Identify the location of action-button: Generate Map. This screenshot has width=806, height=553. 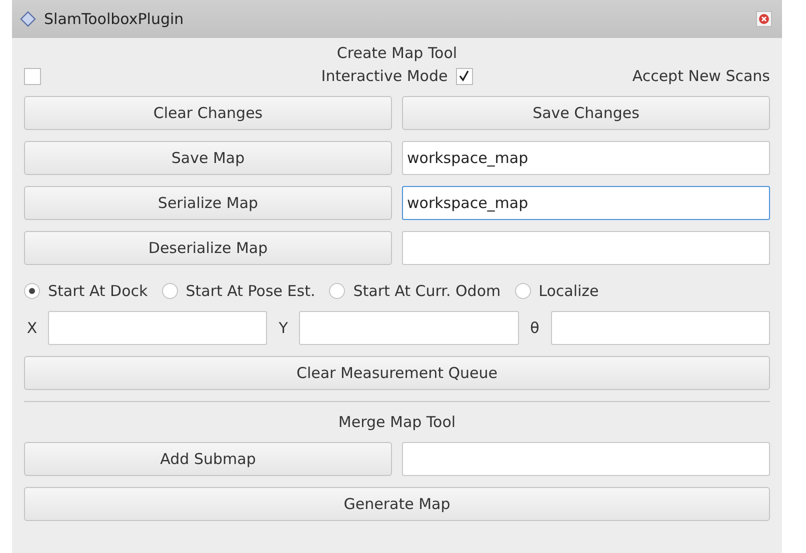
(397, 504).